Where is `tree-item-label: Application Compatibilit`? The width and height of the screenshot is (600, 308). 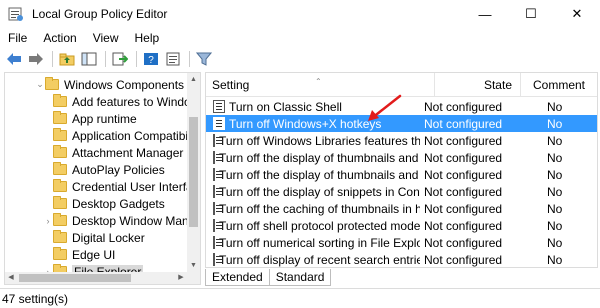
tree-item-label: Application Compatibilit is located at coordinates (134, 135).